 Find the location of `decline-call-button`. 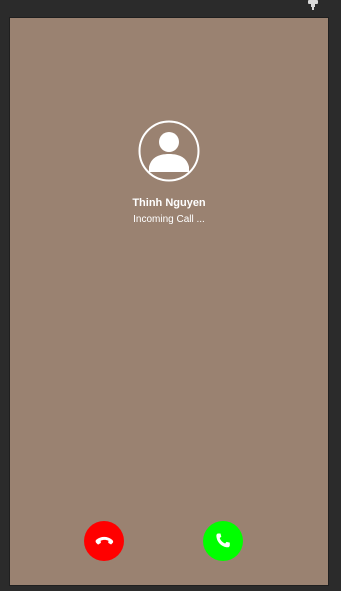

decline-call-button is located at coordinates (104, 541).